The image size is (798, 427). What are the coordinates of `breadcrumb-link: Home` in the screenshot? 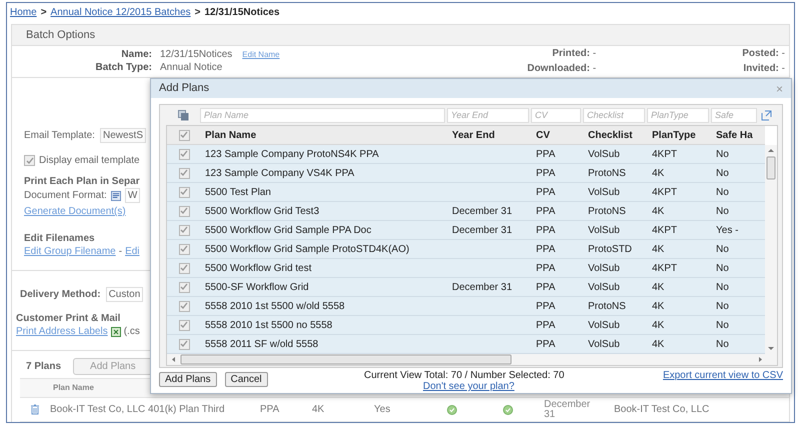 It's located at (23, 12).